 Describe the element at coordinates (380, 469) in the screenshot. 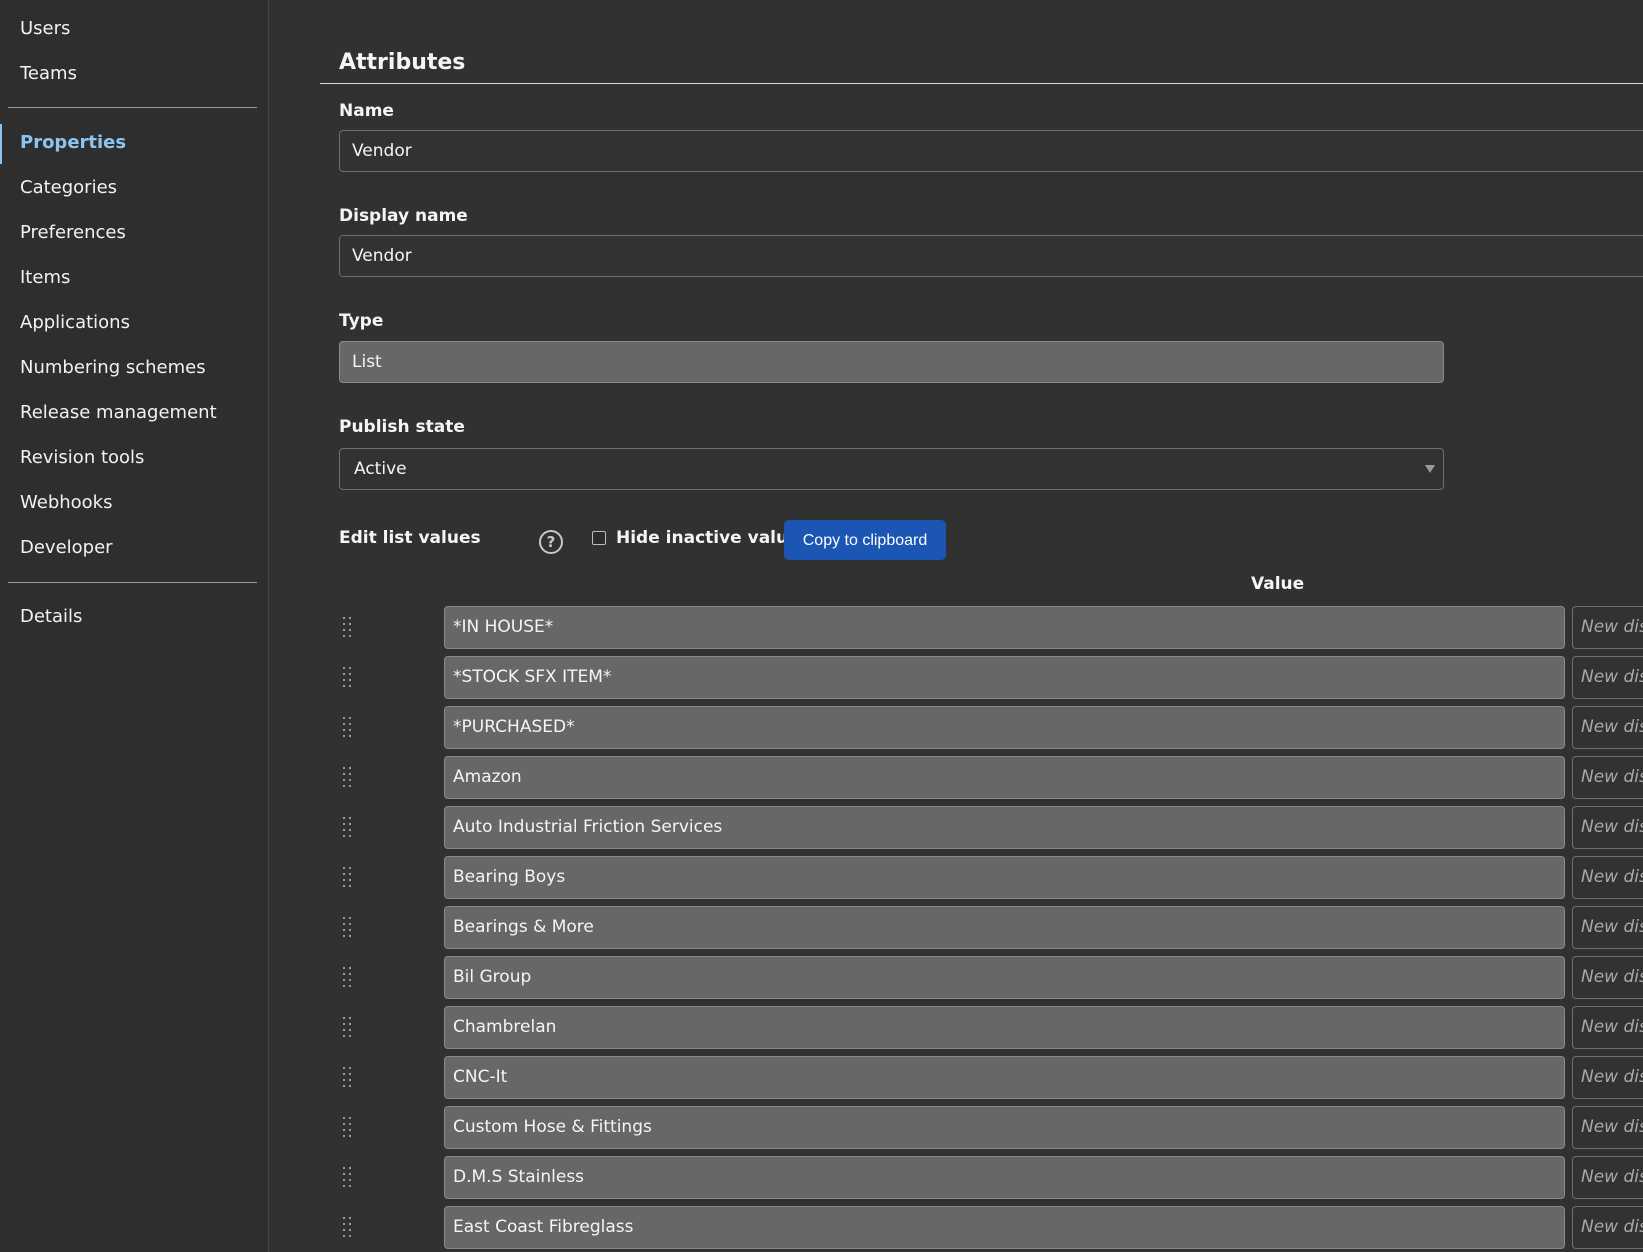

I see `publish-state-value: Active` at that location.